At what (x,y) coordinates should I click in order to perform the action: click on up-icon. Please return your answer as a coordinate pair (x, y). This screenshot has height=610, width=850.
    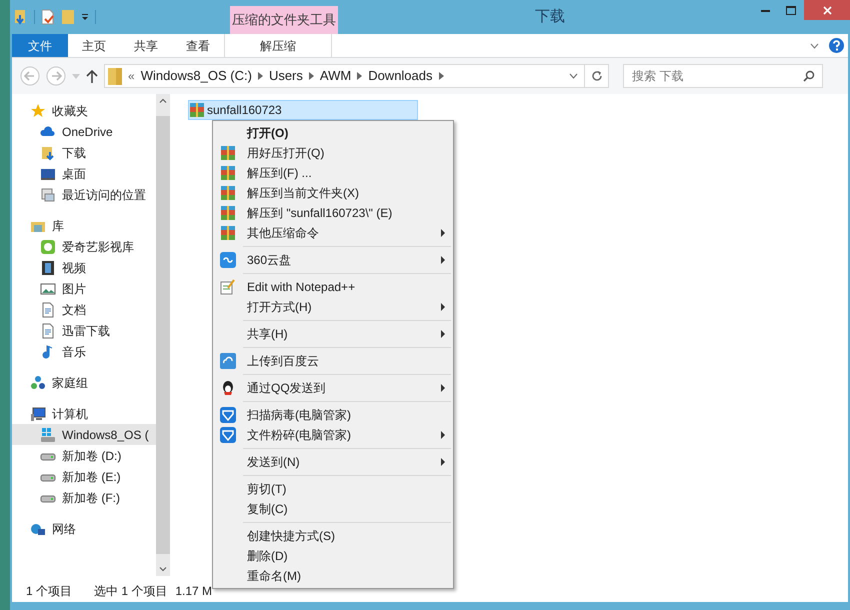
    Looking at the image, I should click on (92, 76).